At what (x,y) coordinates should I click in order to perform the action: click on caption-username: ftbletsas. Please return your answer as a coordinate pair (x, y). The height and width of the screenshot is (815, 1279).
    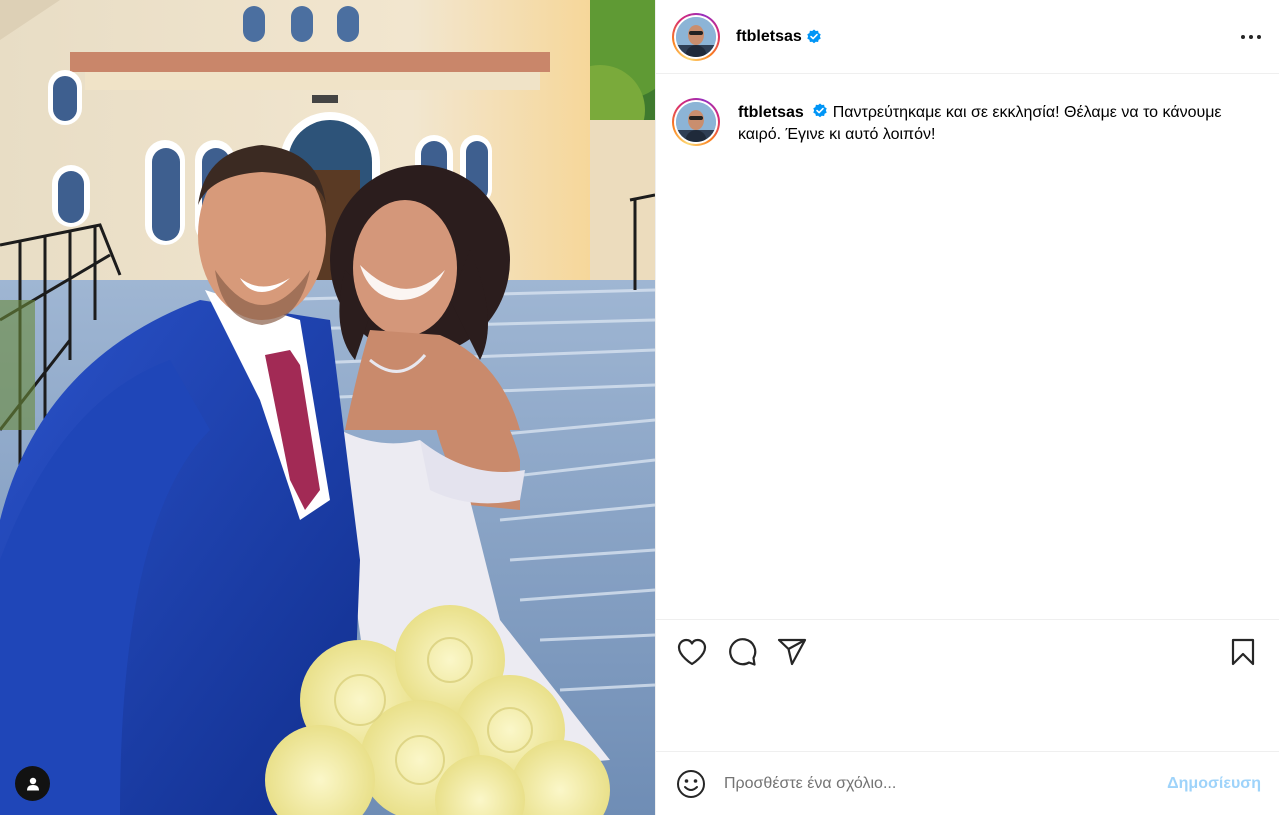
    Looking at the image, I should click on (771, 112).